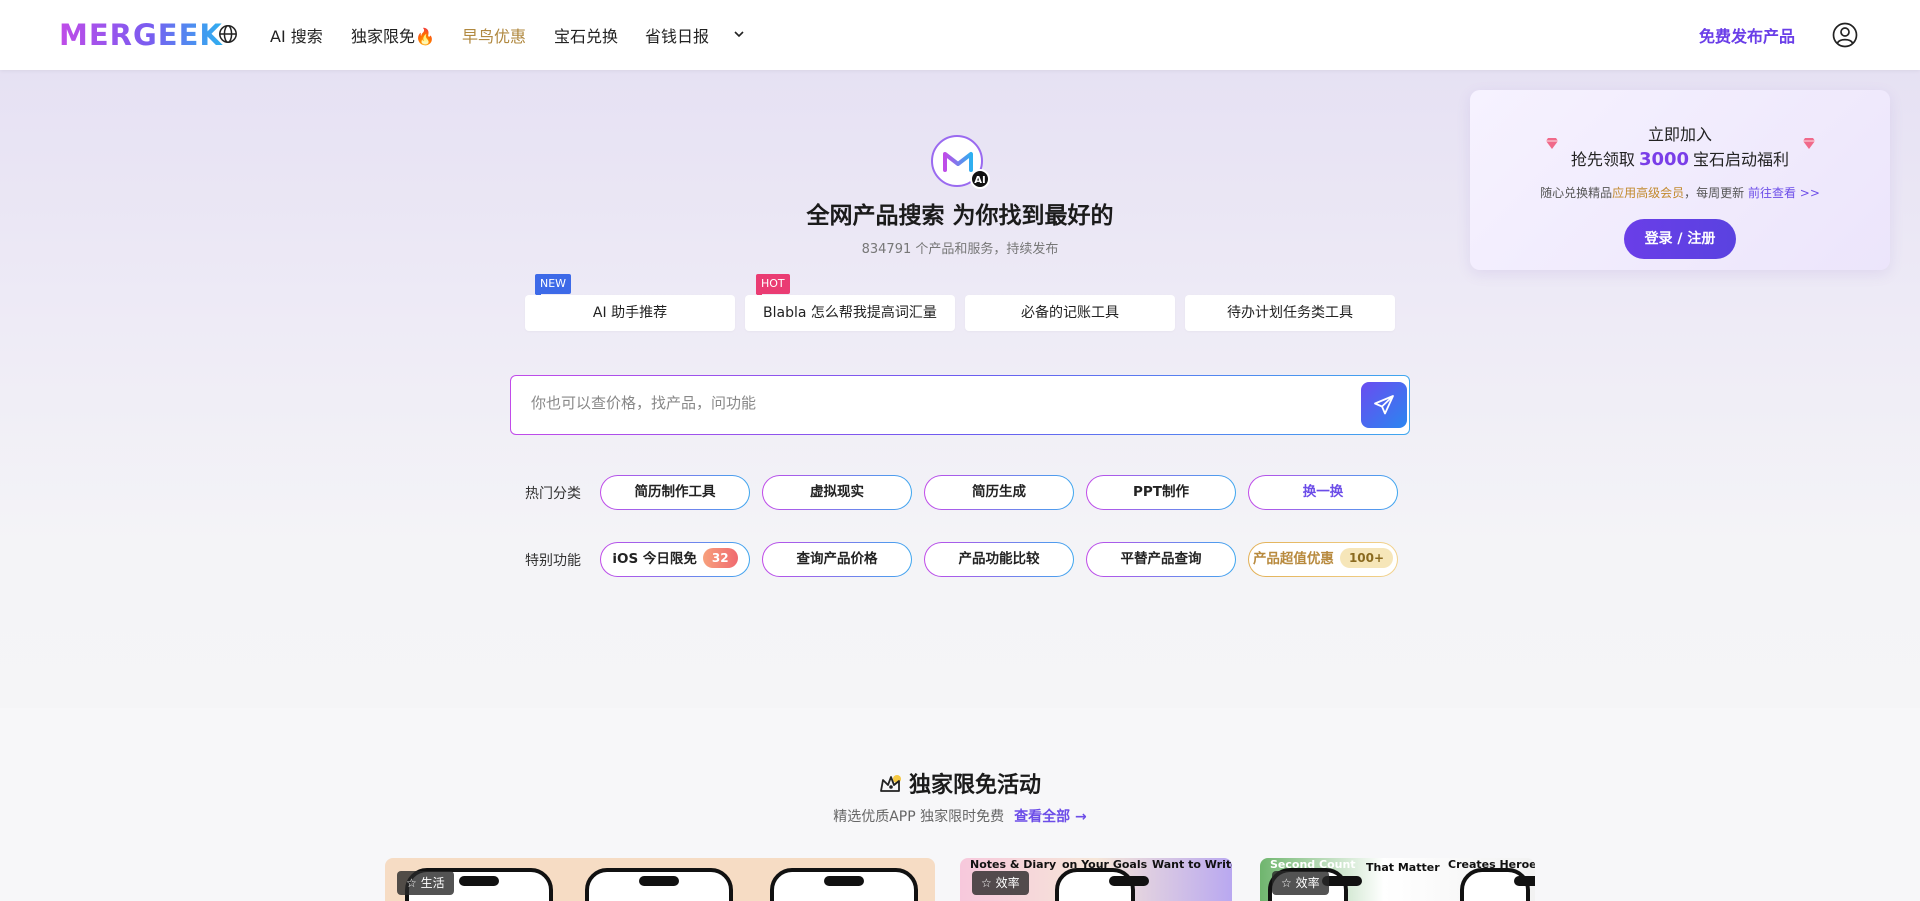 The width and height of the screenshot is (1920, 901). What do you see at coordinates (720, 558) in the screenshot?
I see `count-badge: 32` at bounding box center [720, 558].